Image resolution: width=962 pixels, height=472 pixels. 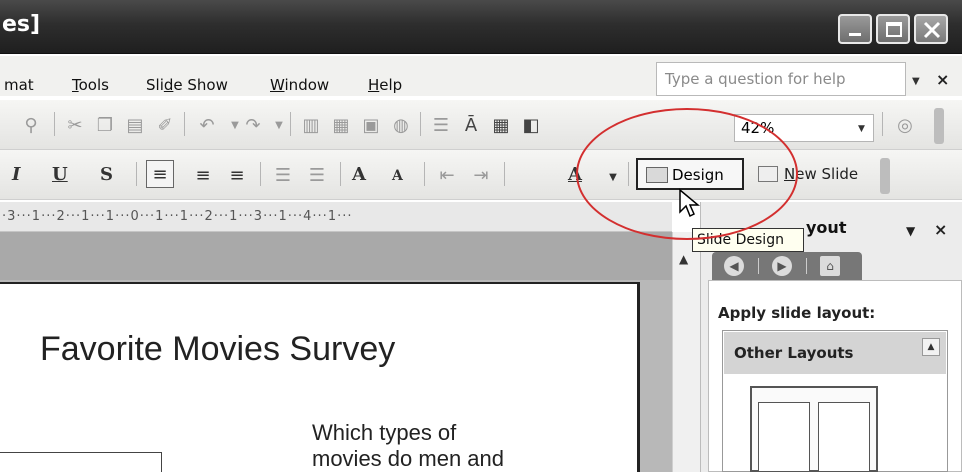 I want to click on layout-text-placeholder-icon, so click(x=784, y=437).